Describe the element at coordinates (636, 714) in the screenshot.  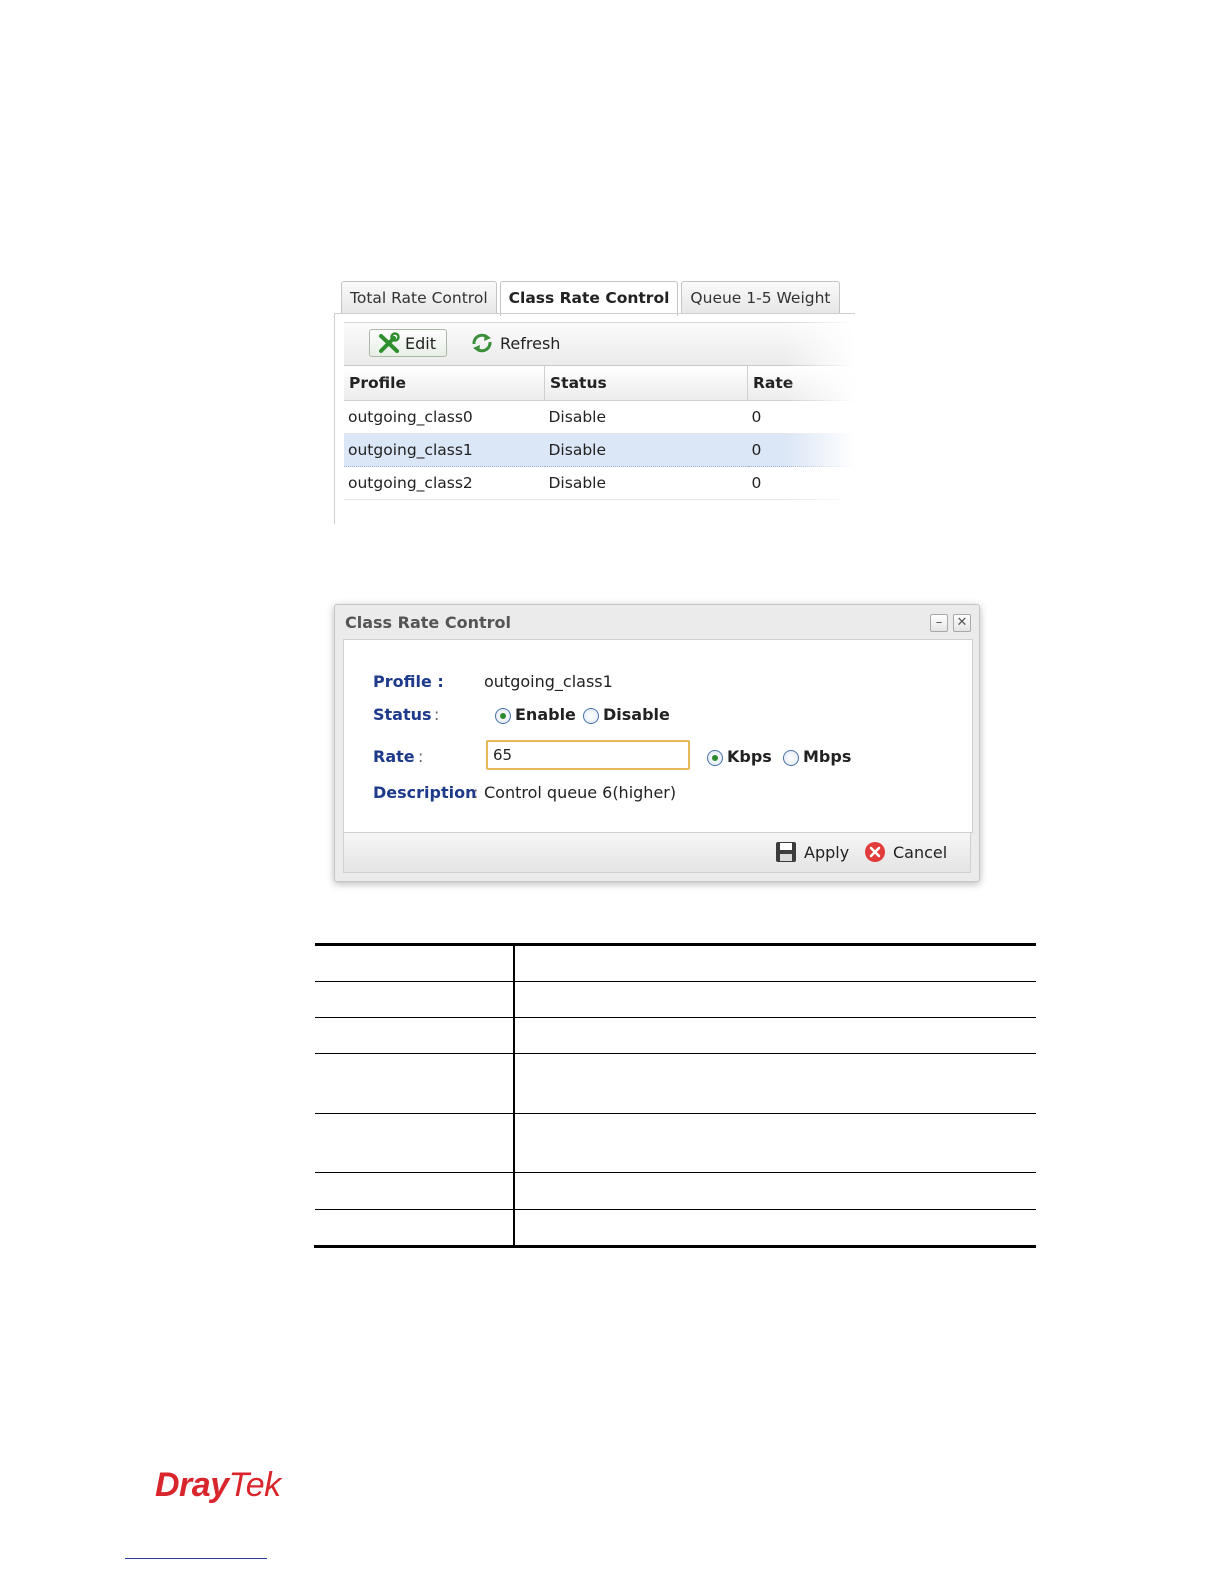
I see `status-disable-label: Disable` at that location.